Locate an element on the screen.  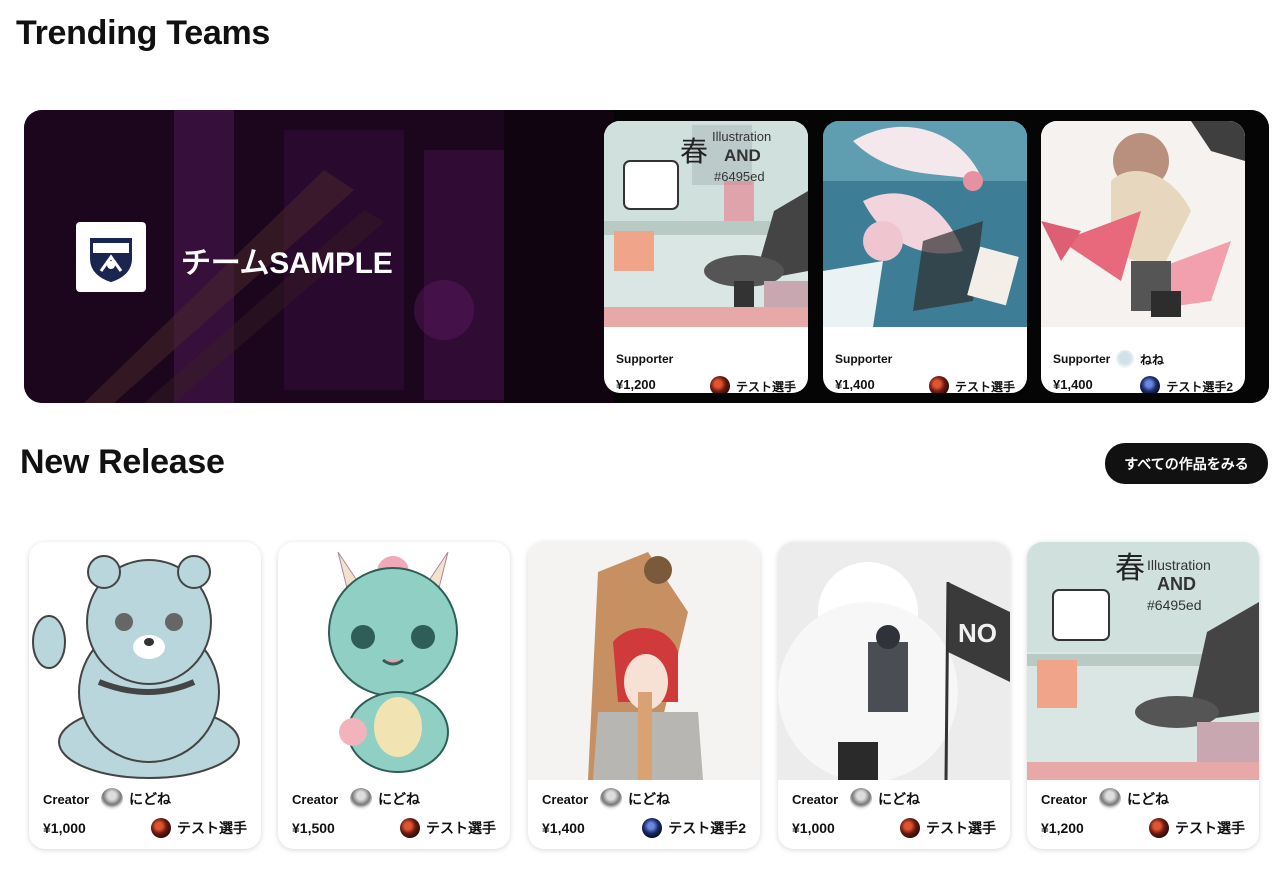
art-text: 春 is located at coordinates (1130, 568).